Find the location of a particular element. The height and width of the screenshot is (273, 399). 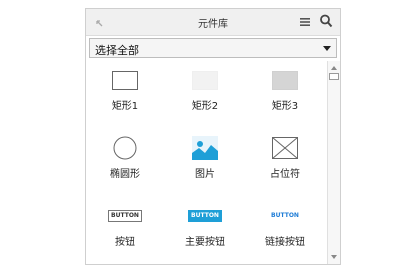

widget-label: 矩形2 is located at coordinates (205, 106).